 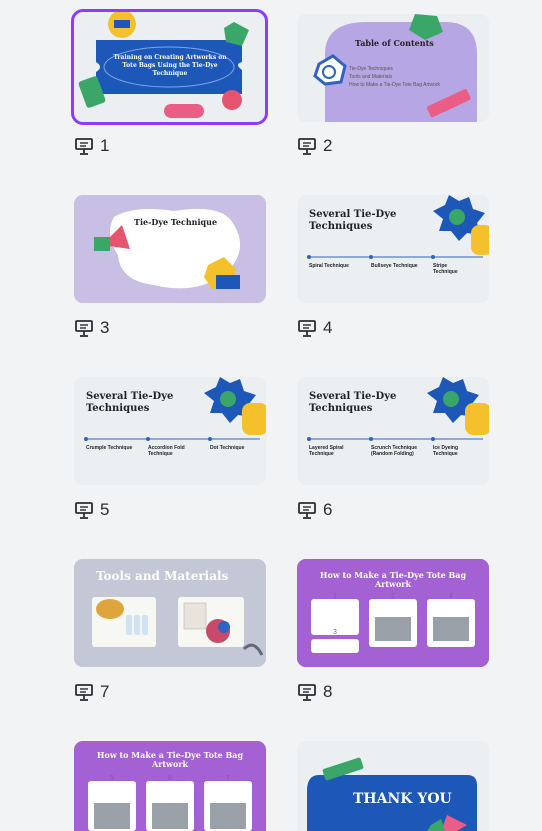 I want to click on slide-6-title: Several Tie-Dye Techniques, so click(x=353, y=402).